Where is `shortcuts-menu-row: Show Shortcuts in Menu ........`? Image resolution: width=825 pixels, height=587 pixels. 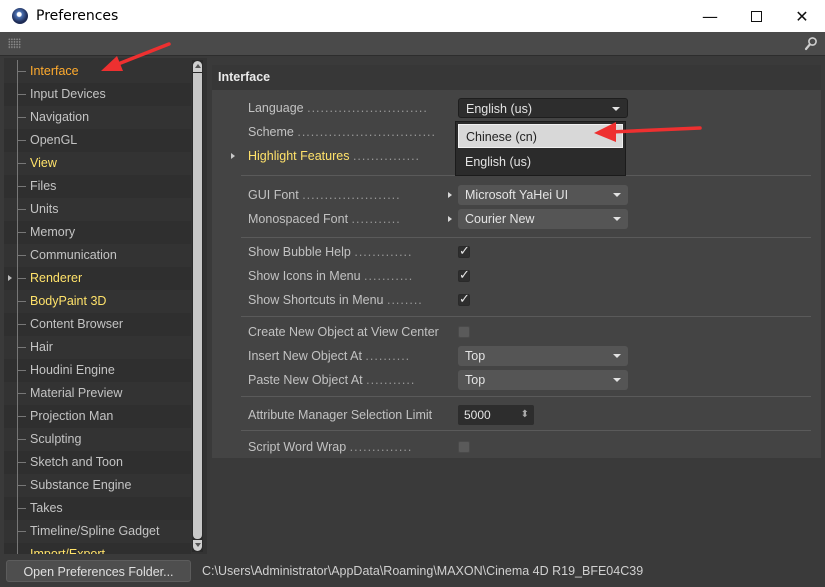 shortcuts-menu-row: Show Shortcuts in Menu ........ is located at coordinates (359, 300).